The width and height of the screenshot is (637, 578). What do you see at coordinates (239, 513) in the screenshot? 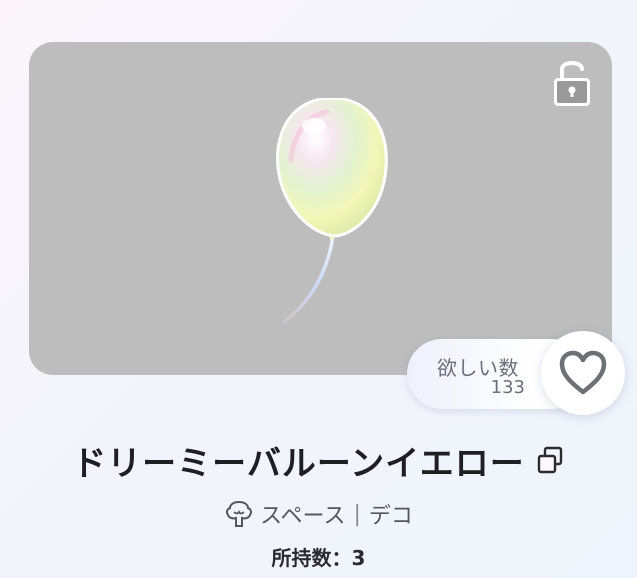
I see `tree-icon` at bounding box center [239, 513].